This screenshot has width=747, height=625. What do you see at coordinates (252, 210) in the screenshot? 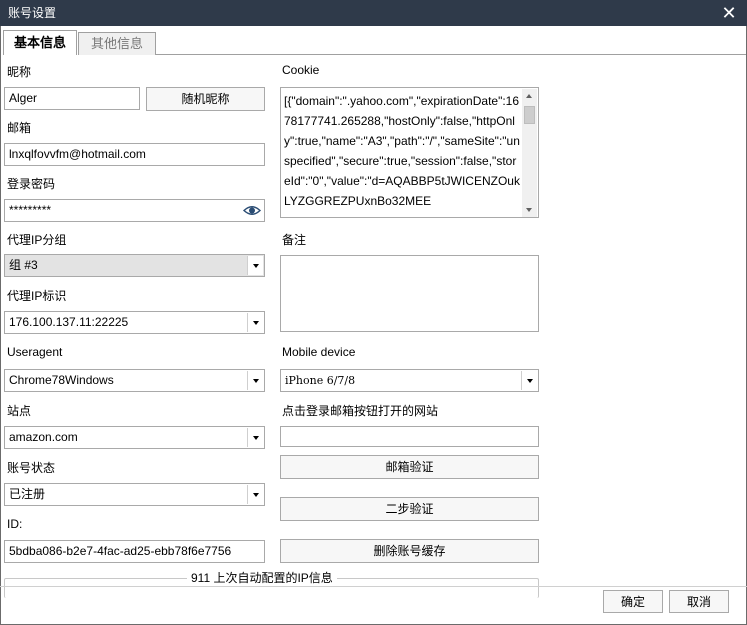
I see `eye-icon` at bounding box center [252, 210].